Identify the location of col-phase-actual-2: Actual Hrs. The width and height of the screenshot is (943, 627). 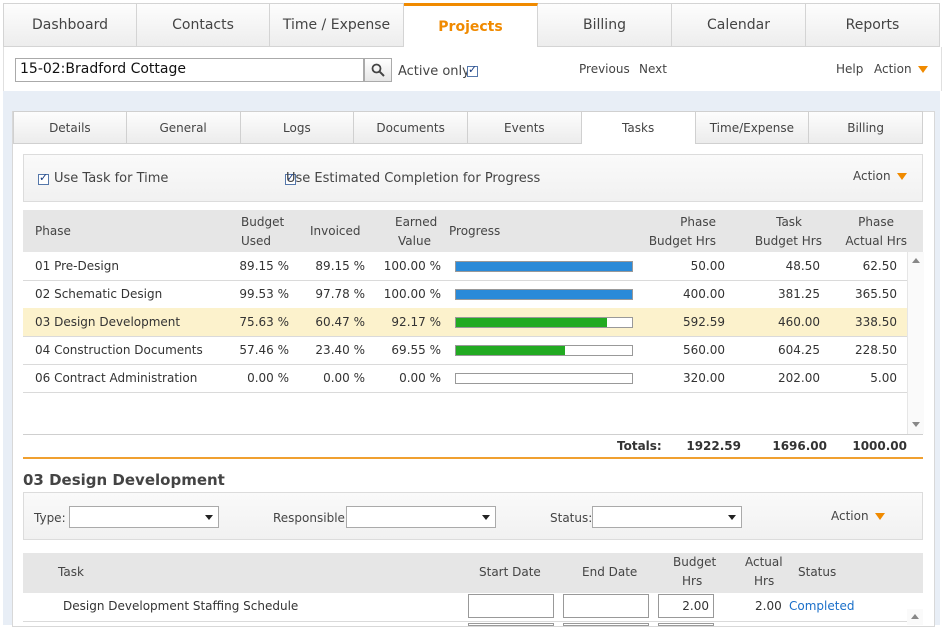
(876, 241).